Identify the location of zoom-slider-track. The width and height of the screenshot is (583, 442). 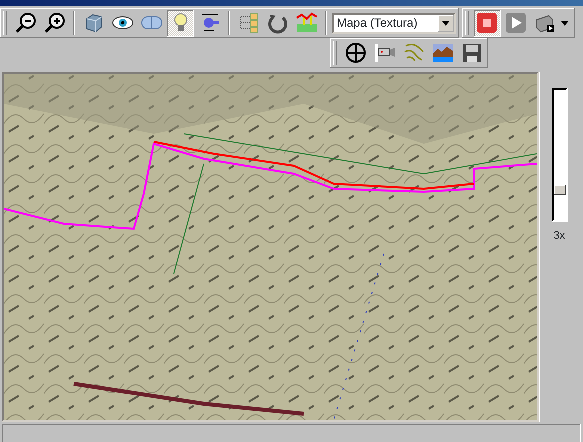
(560, 155).